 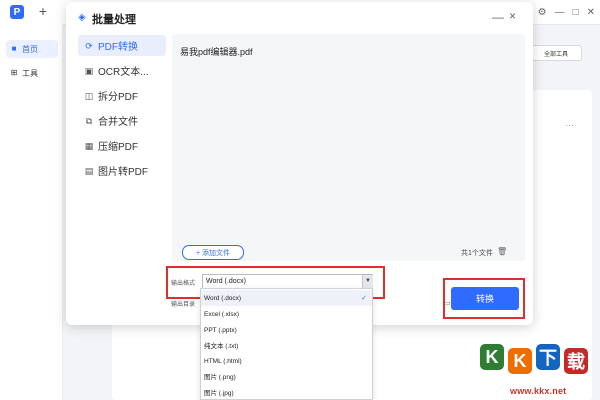 I want to click on option-label: Excel (.xlsx), so click(x=222, y=314).